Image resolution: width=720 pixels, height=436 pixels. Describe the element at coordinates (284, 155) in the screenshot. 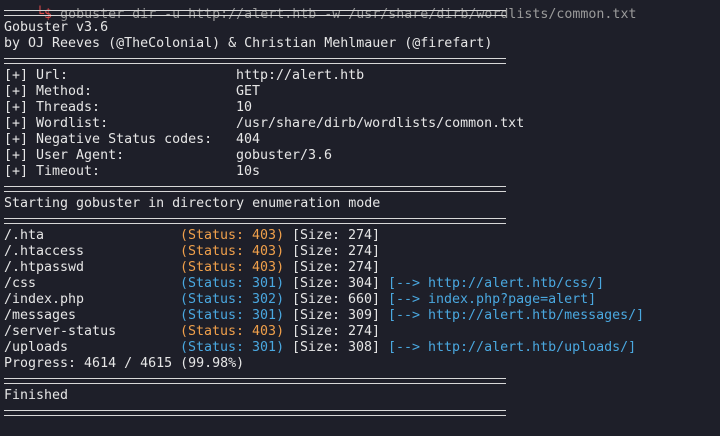

I see `config-value: gobuster/3.6` at that location.